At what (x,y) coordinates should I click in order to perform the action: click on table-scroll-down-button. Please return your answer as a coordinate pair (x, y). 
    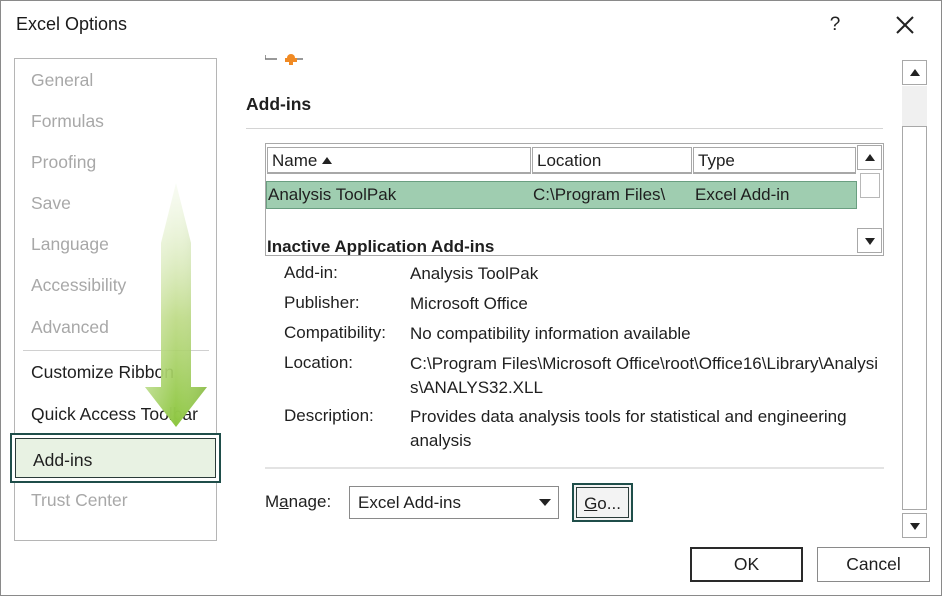
    Looking at the image, I should click on (869, 240).